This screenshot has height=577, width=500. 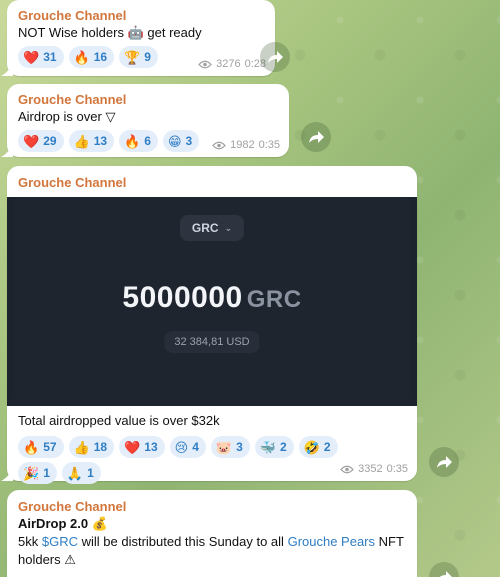 I want to click on reaction-fire: 🔥 6, so click(x=138, y=141).